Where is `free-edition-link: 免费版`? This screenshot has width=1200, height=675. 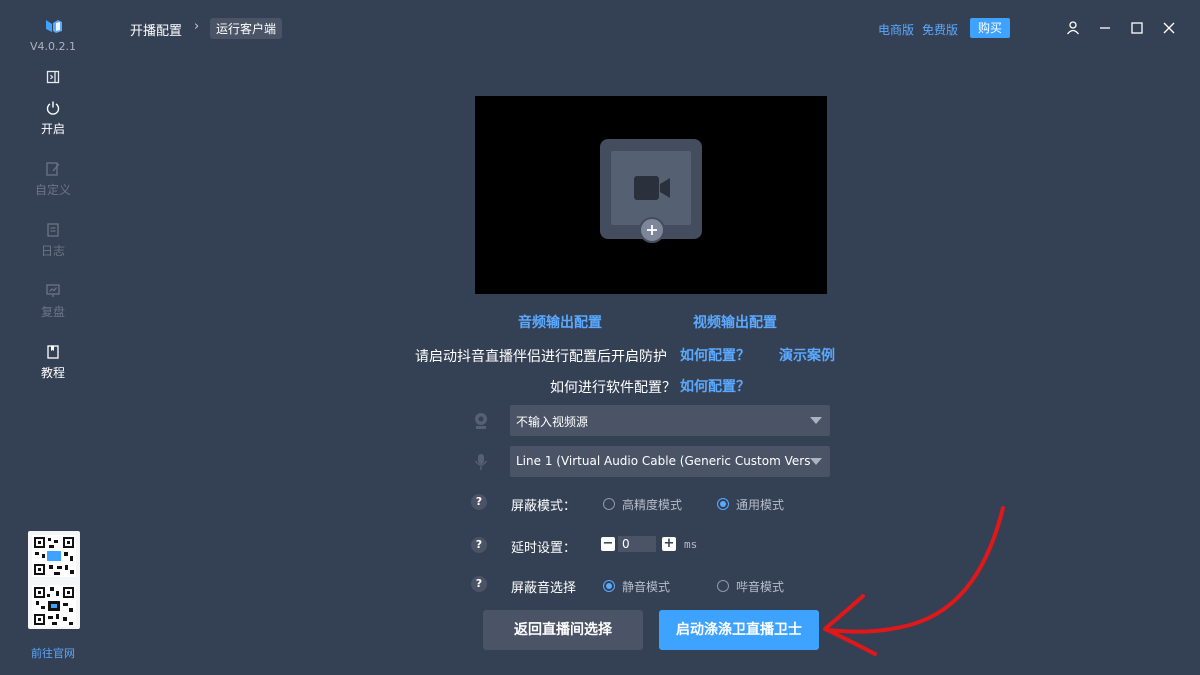
free-edition-link: 免费版 is located at coordinates (940, 29).